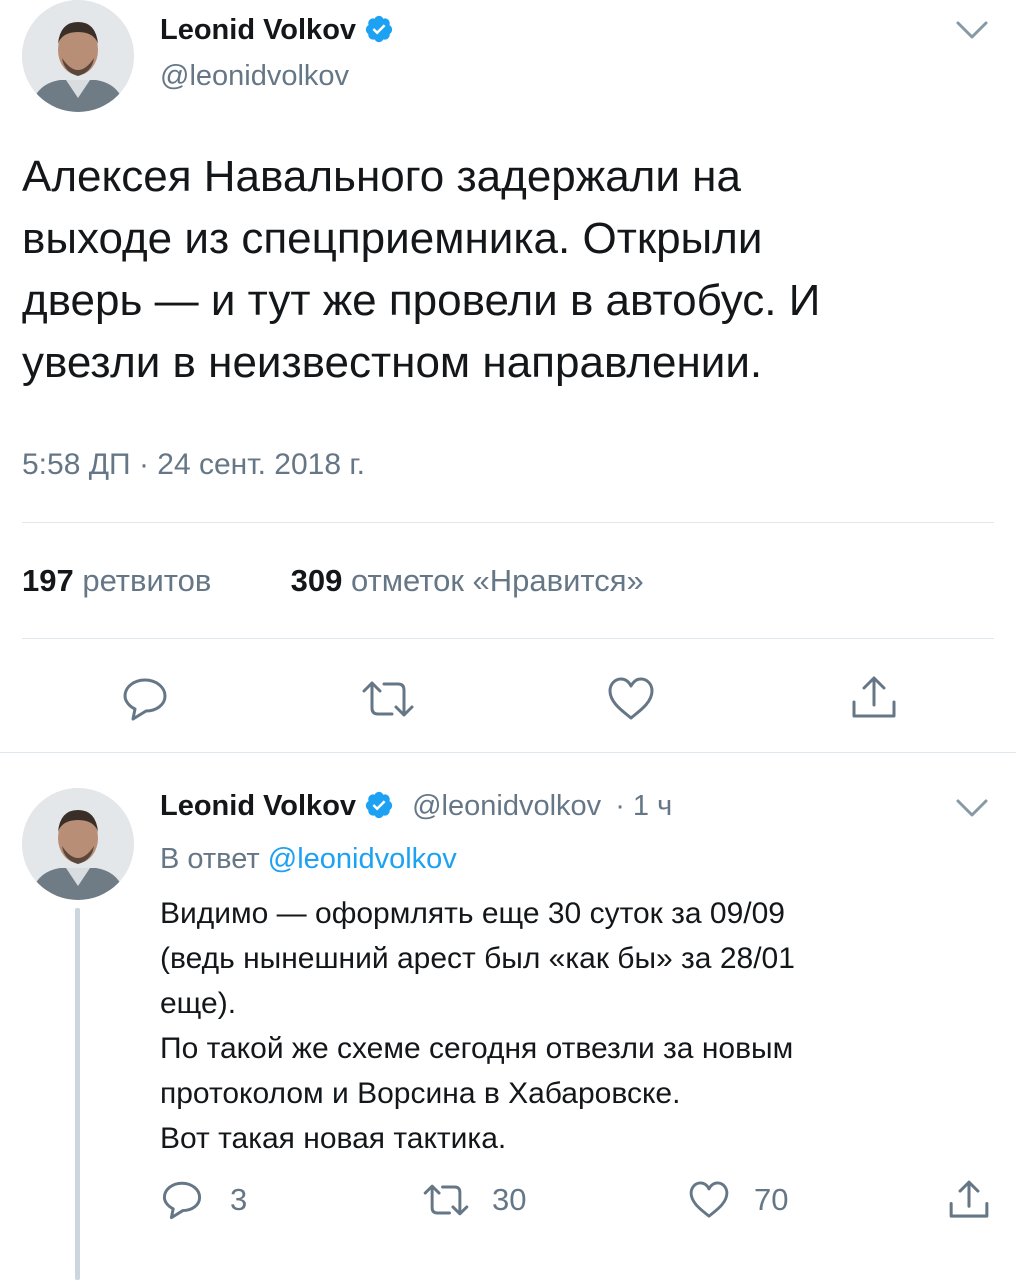 The width and height of the screenshot is (1016, 1280). I want to click on retweets-label: ретвитов, so click(147, 580).